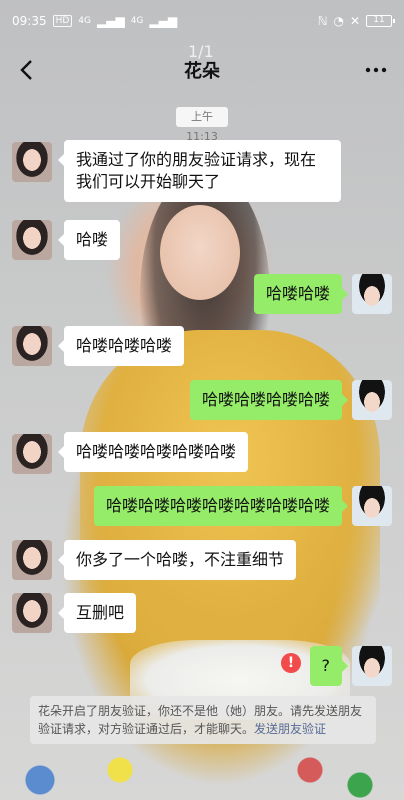 The width and height of the screenshot is (404, 800). I want to click on message-text: 哈喽哈喽哈喽哈喽哈喽, so click(156, 451).